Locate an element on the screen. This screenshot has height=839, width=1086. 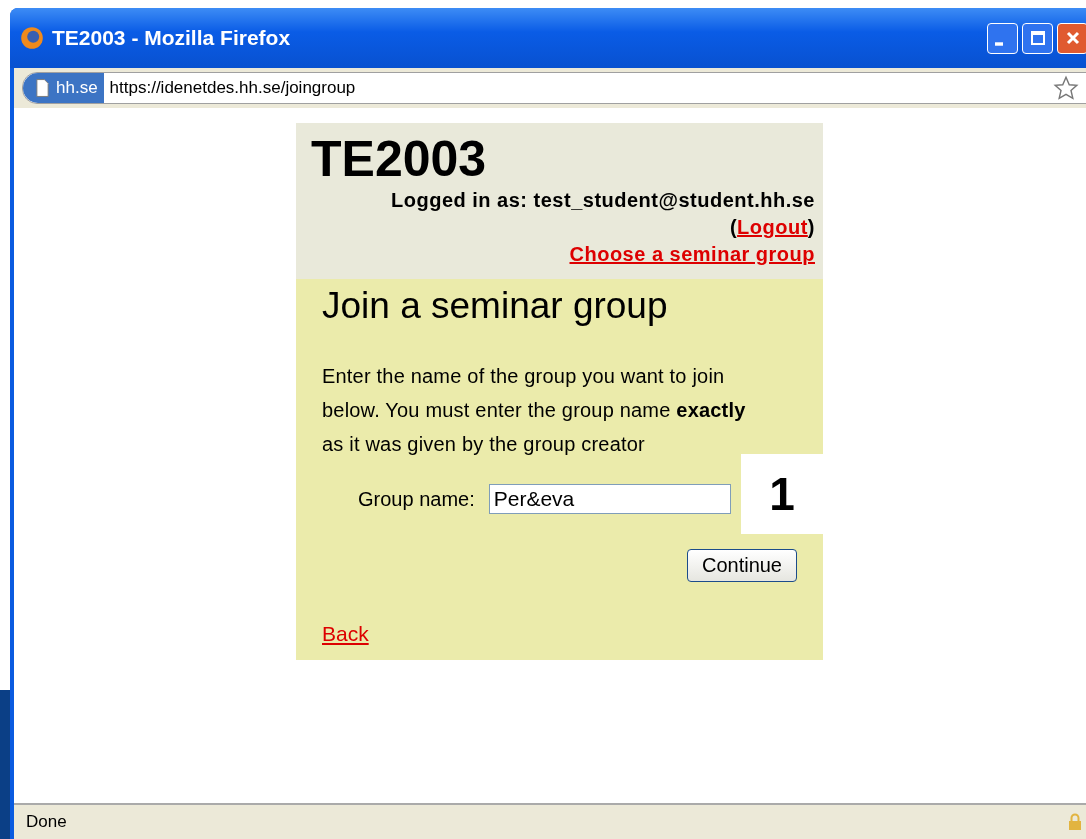
minimize-button is located at coordinates (1002, 38).